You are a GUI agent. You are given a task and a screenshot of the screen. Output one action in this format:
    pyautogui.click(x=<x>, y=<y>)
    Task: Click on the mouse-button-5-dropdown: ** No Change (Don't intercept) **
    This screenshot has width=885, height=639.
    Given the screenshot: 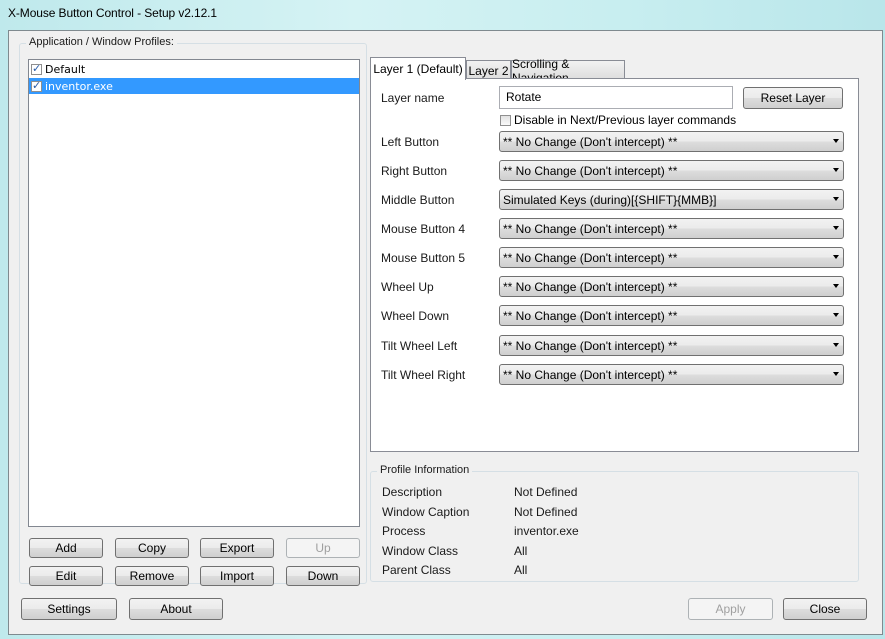 What is the action you would take?
    pyautogui.click(x=671, y=257)
    